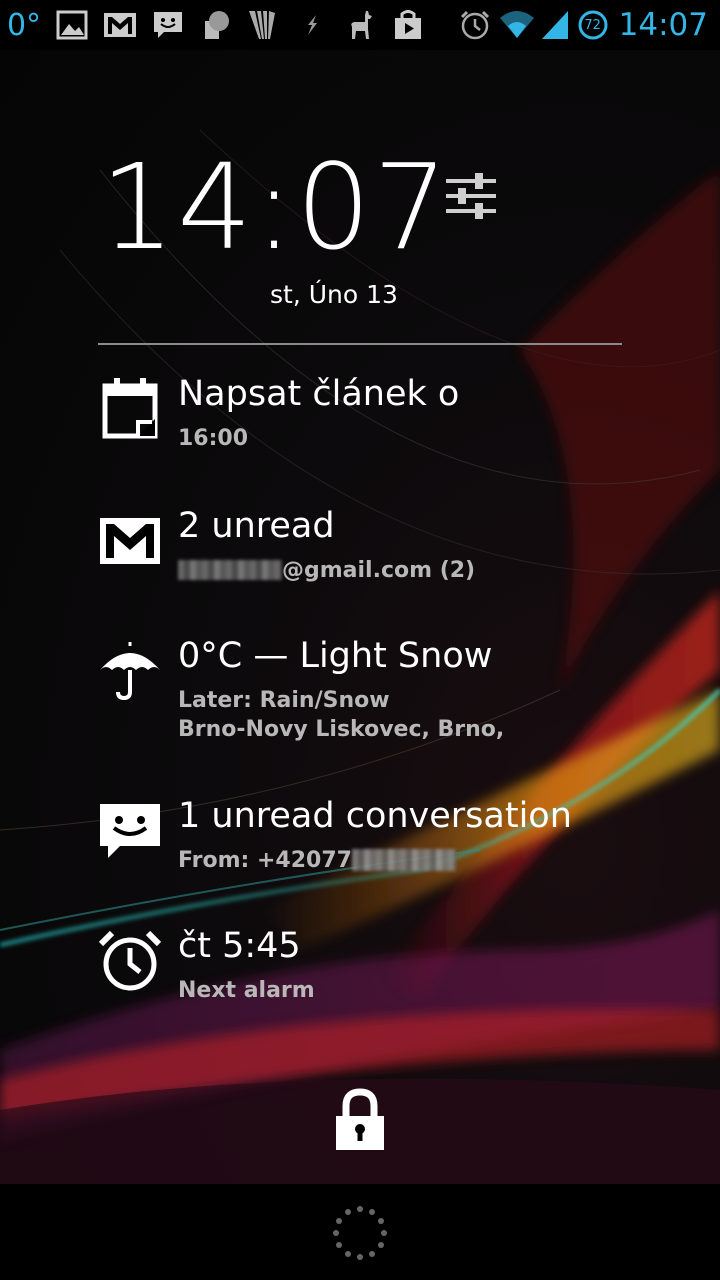 Image resolution: width=720 pixels, height=1280 pixels. Describe the element at coordinates (256, 526) in the screenshot. I see `gmail-unread-count: 2 unread` at that location.